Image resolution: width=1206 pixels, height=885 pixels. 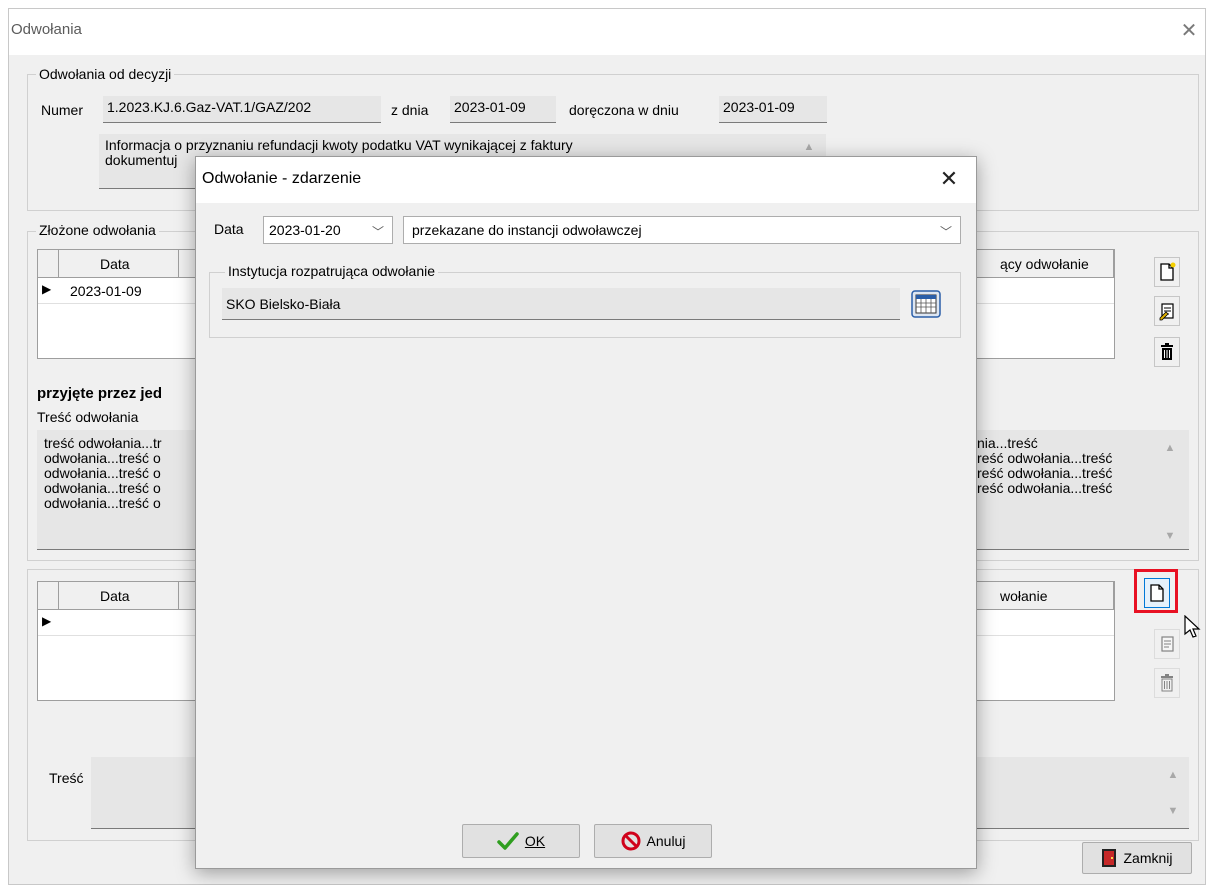 I want to click on status-select: przekazane do instancji odwoławczej ﹀, so click(x=682, y=230).